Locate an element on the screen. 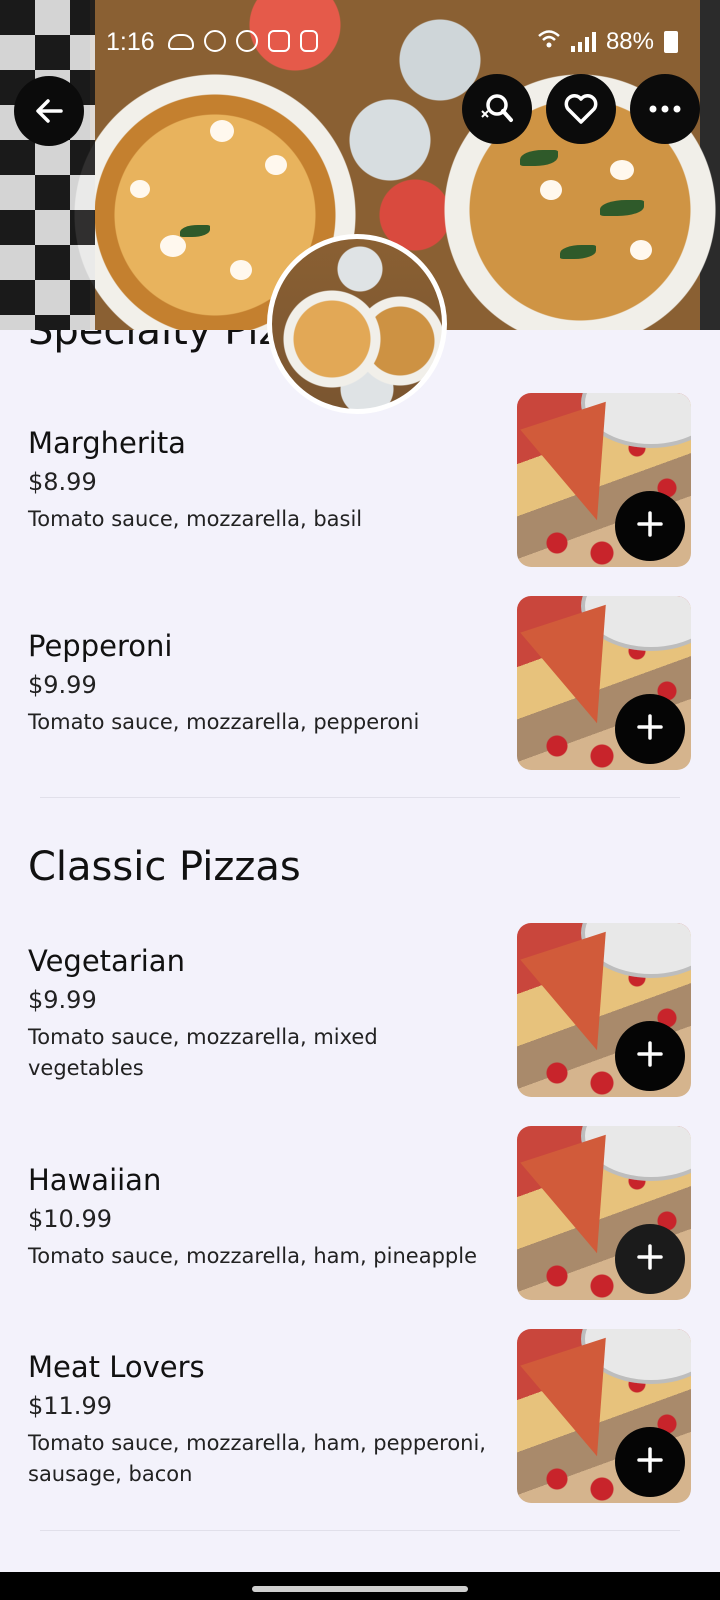 The image size is (720, 1600). heart-icon is located at coordinates (581, 109).